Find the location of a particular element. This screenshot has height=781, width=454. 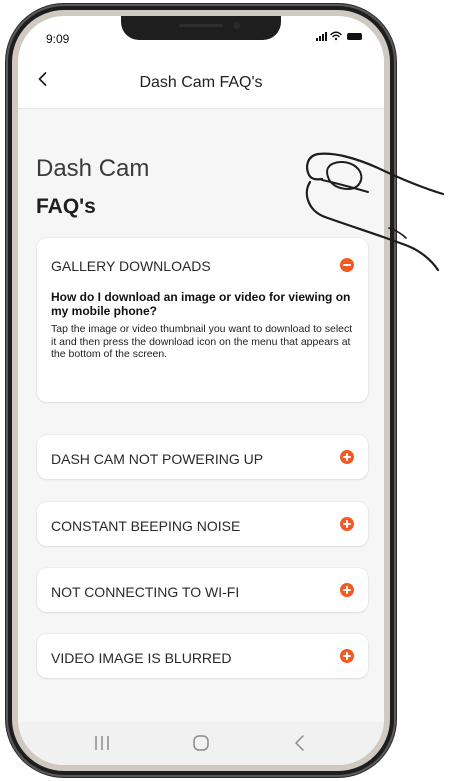

faq-card-beeping-noise: CONSTANT BEEPING NOISE is located at coordinates (202, 524).